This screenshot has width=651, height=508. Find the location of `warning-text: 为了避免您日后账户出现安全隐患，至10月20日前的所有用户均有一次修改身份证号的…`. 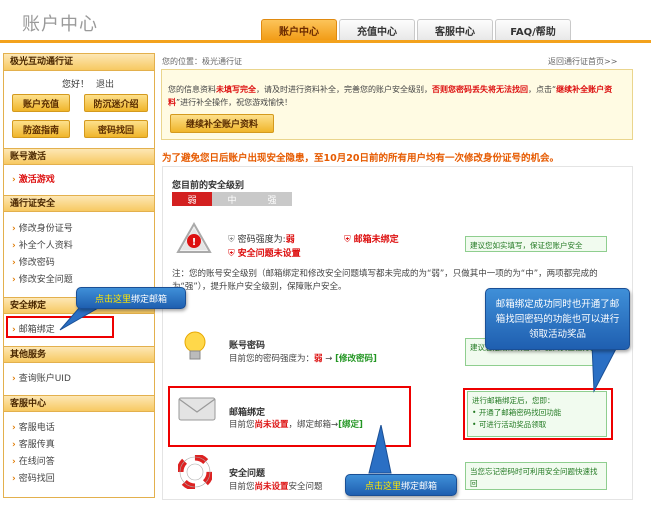

warning-text: 为了避免您日后账户出现安全隐患，至10月20日前的所有用户均有一次修改身份证号的… is located at coordinates (360, 158).